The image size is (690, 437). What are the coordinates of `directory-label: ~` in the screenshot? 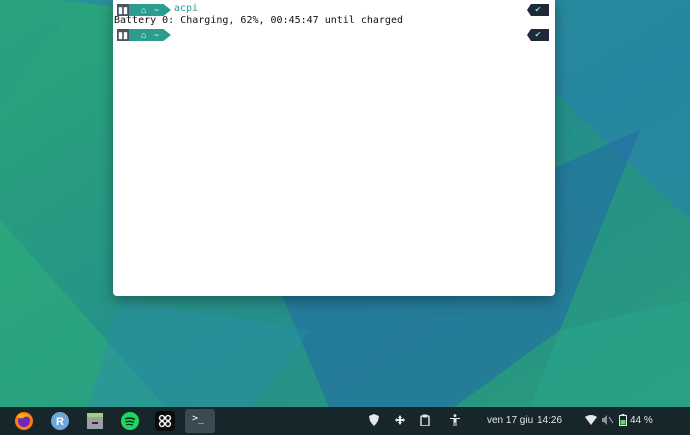 It's located at (157, 35).